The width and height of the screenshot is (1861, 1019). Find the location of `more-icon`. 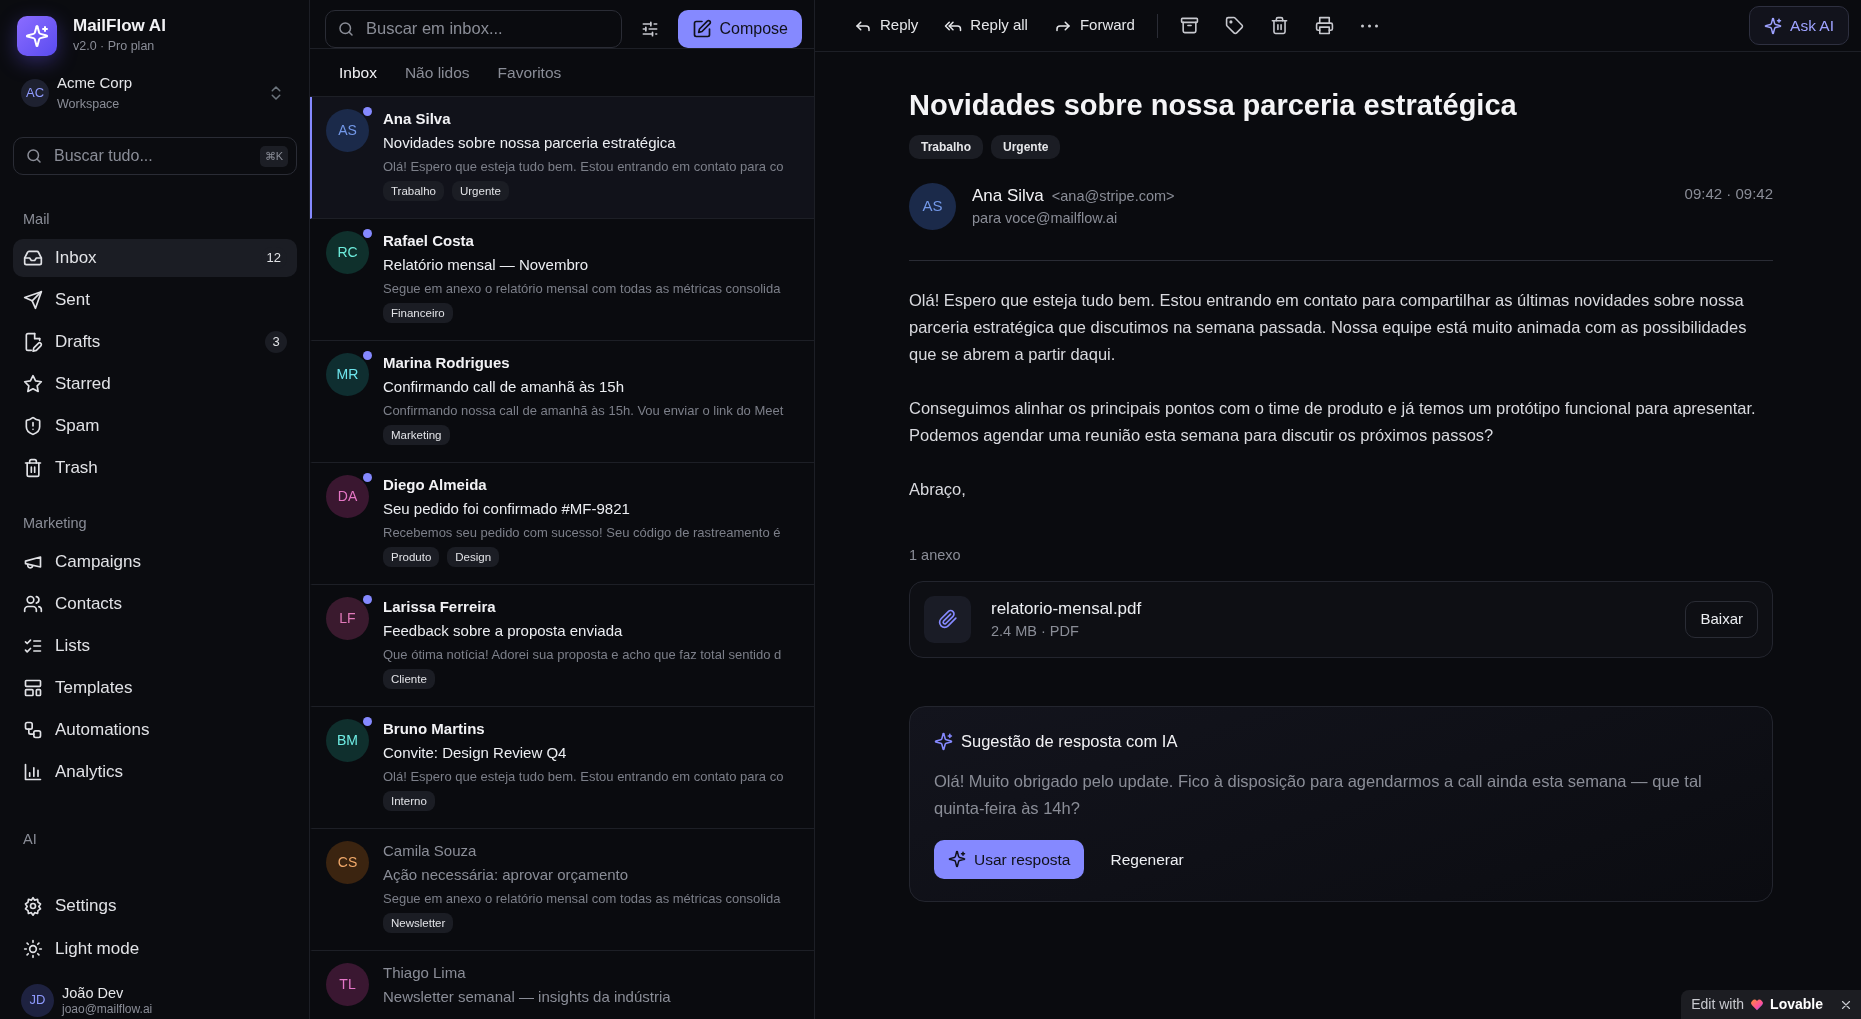

more-icon is located at coordinates (1369, 25).